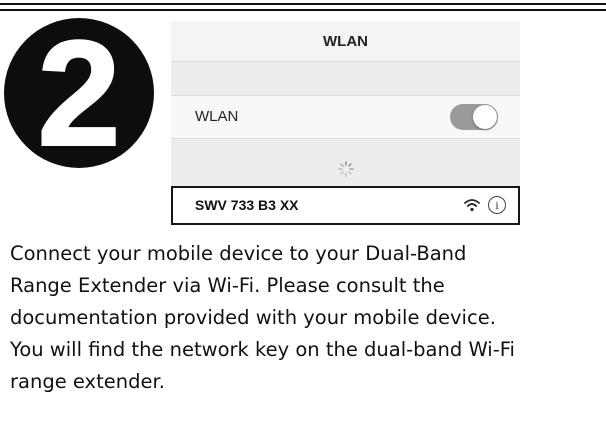 Image resolution: width=606 pixels, height=435 pixels. I want to click on info-icon: i, so click(497, 205).